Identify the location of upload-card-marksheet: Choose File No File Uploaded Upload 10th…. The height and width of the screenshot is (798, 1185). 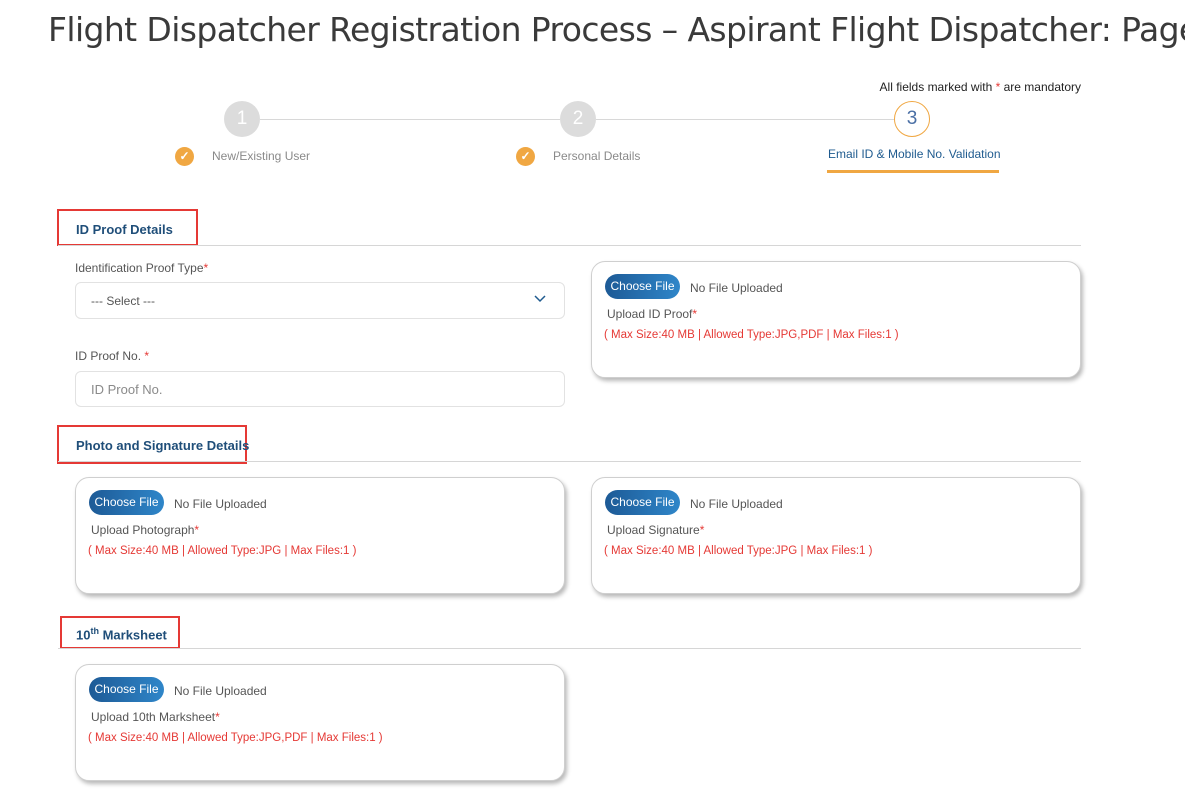
(320, 722).